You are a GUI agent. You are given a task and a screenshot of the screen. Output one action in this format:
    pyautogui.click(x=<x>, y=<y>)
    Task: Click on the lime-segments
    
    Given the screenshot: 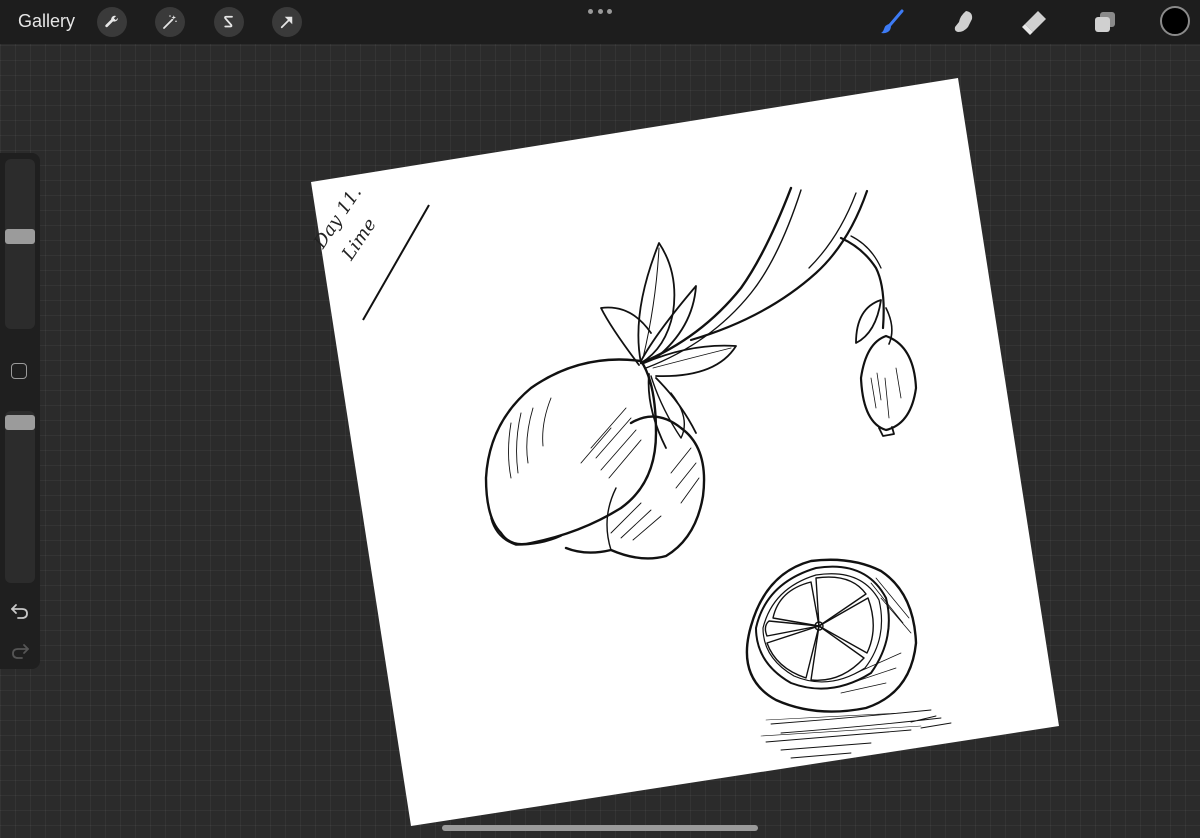 What is the action you would take?
    pyautogui.click(x=819, y=629)
    